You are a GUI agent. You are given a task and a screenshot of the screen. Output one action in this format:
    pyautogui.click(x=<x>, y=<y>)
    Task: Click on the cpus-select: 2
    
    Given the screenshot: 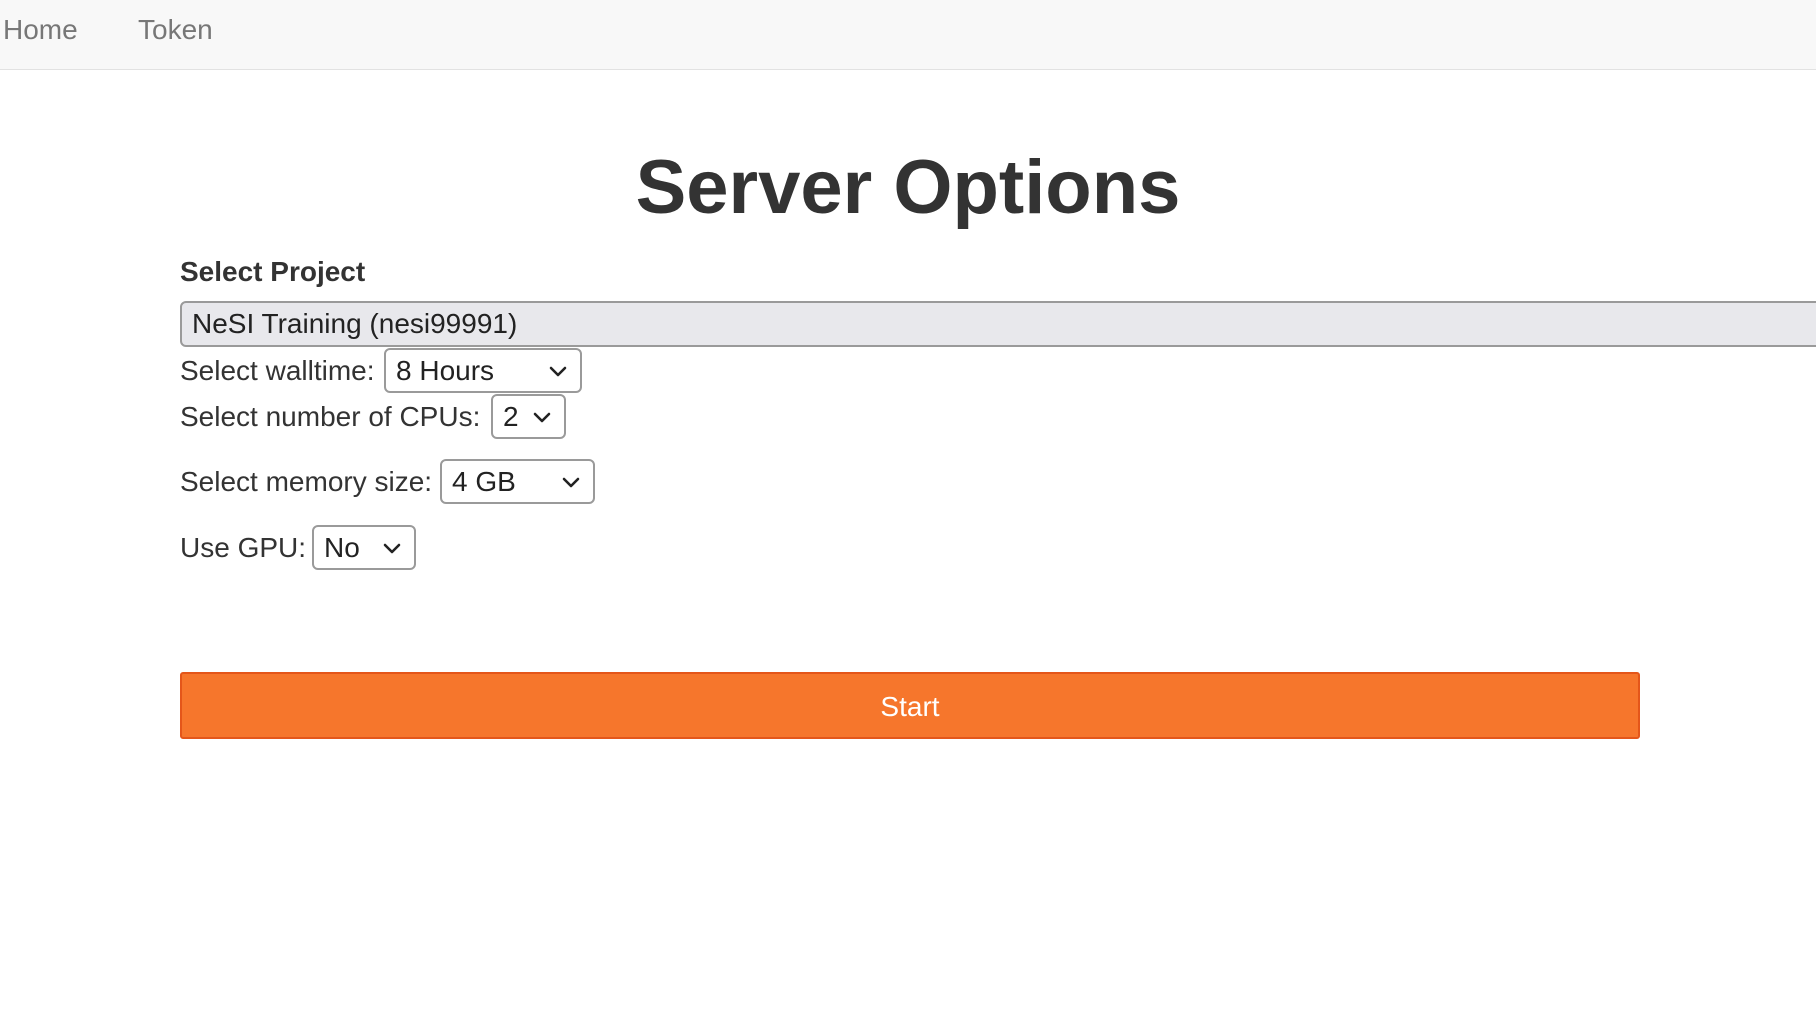 What is the action you would take?
    pyautogui.click(x=528, y=416)
    